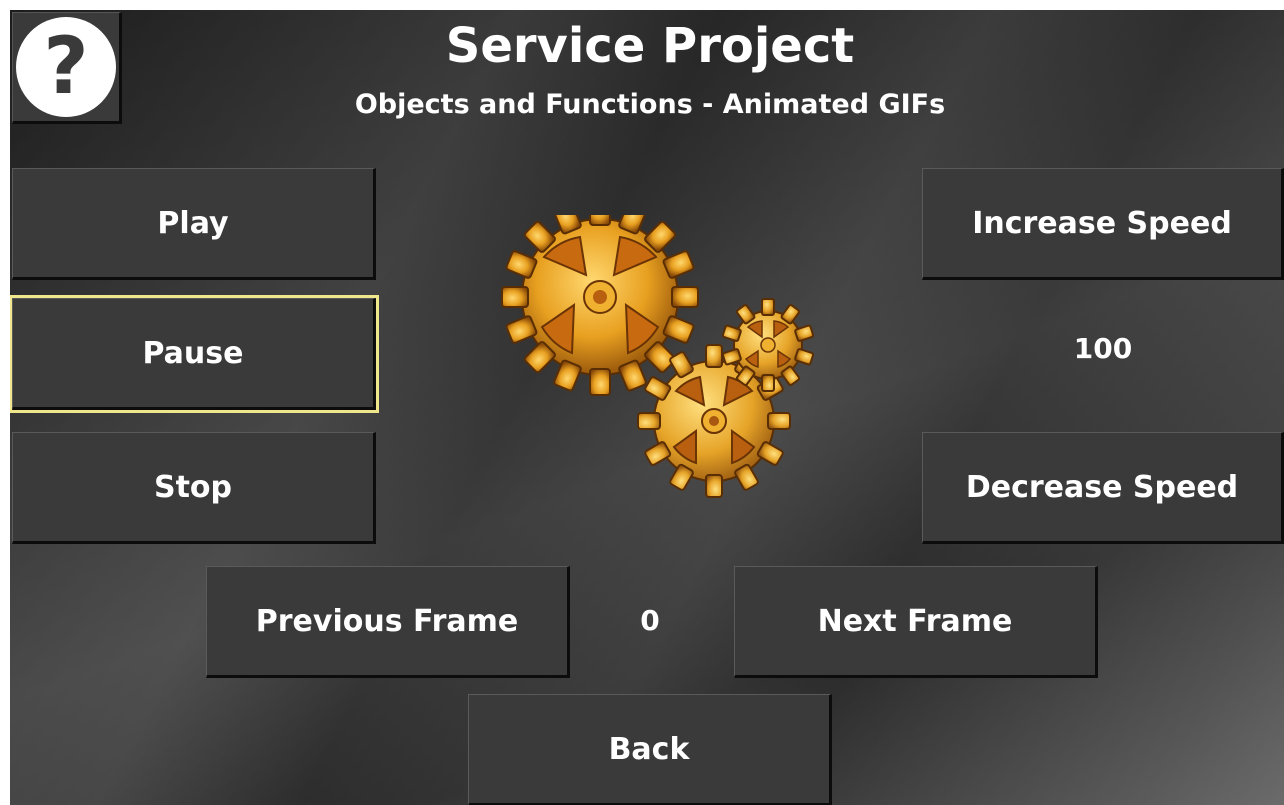 This screenshot has height=805, width=1284. Describe the element at coordinates (194, 488) in the screenshot. I see `stop-button: Stop` at that location.